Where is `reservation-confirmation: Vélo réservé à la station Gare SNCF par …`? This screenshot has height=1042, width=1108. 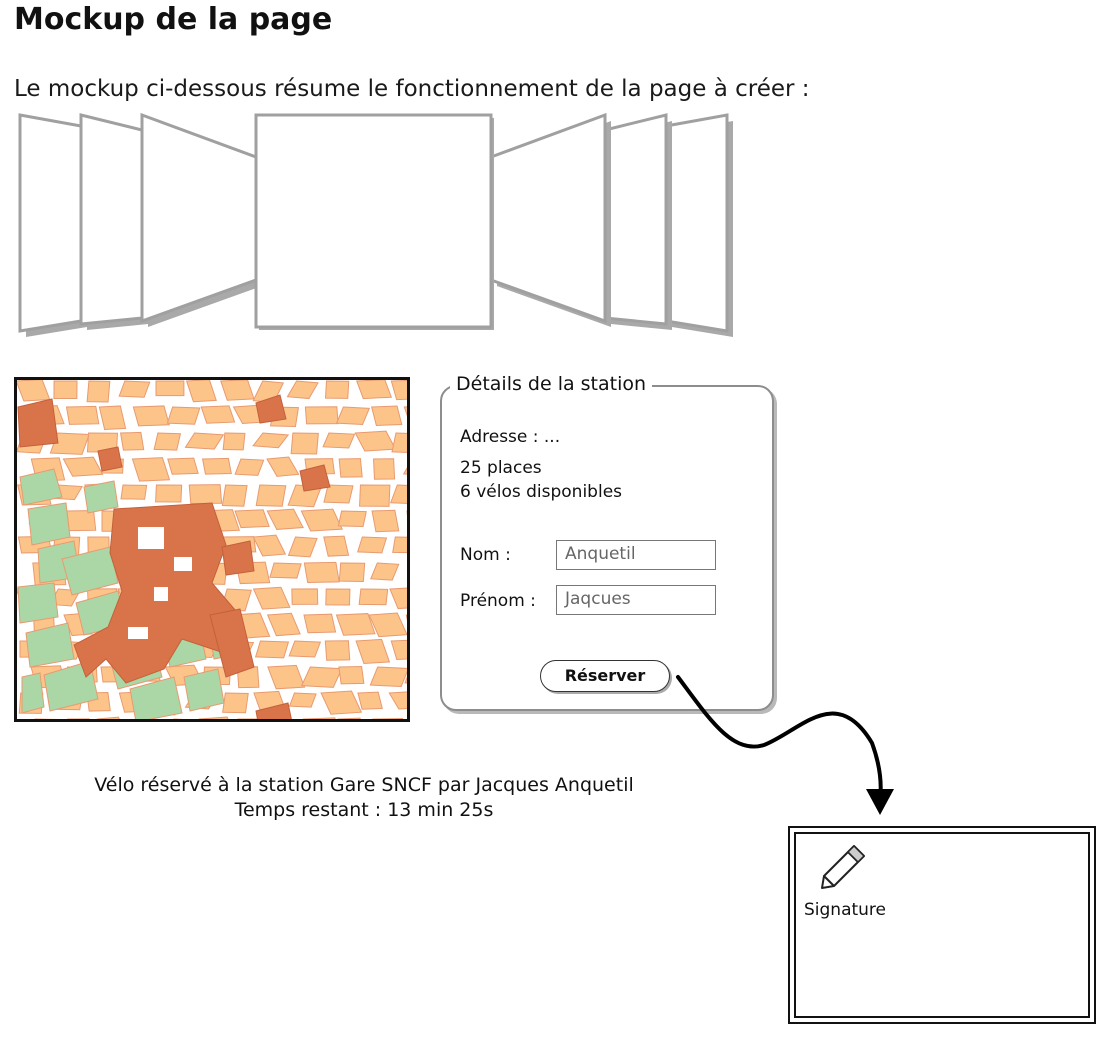 reservation-confirmation: Vélo réservé à la station Gare SNCF par … is located at coordinates (364, 798).